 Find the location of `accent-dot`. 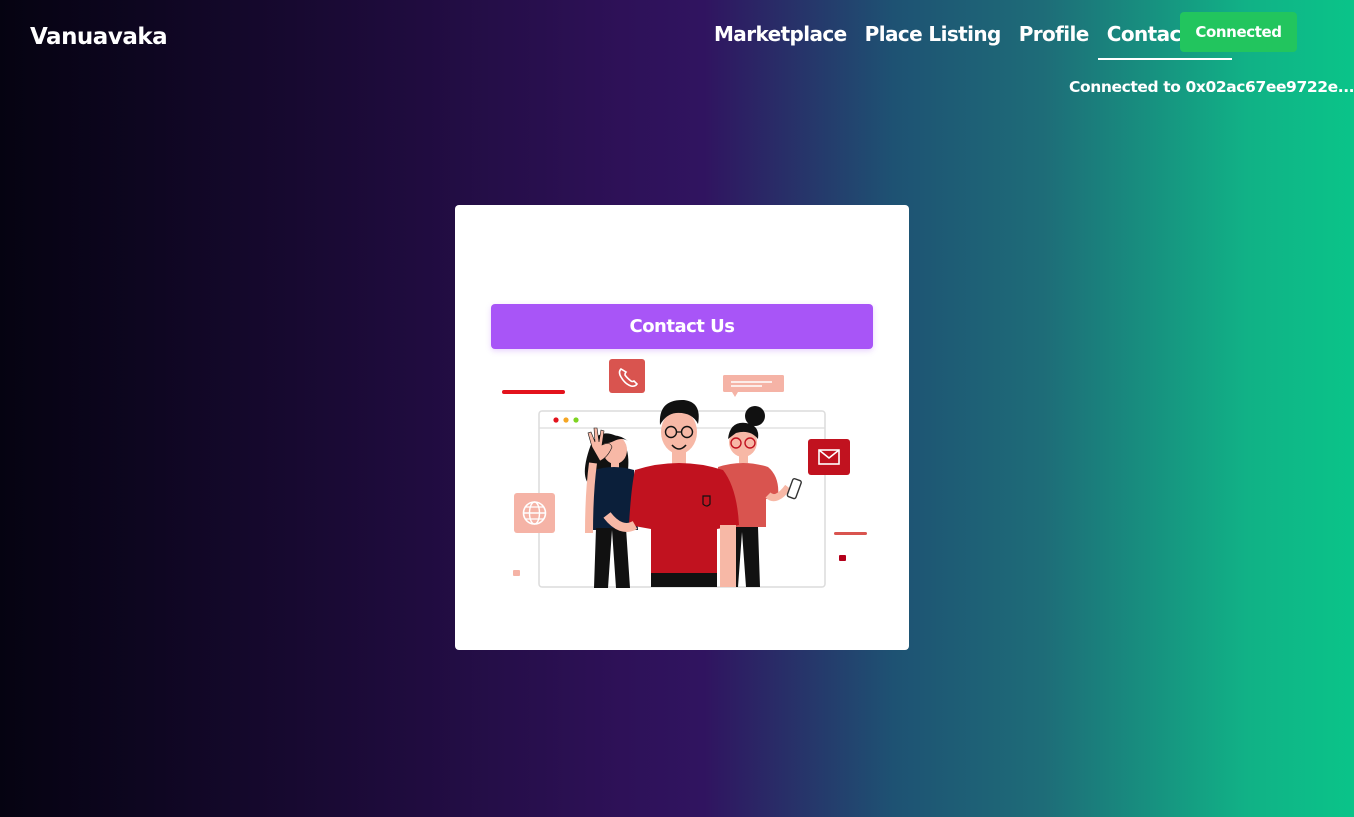

accent-dot is located at coordinates (842, 558).